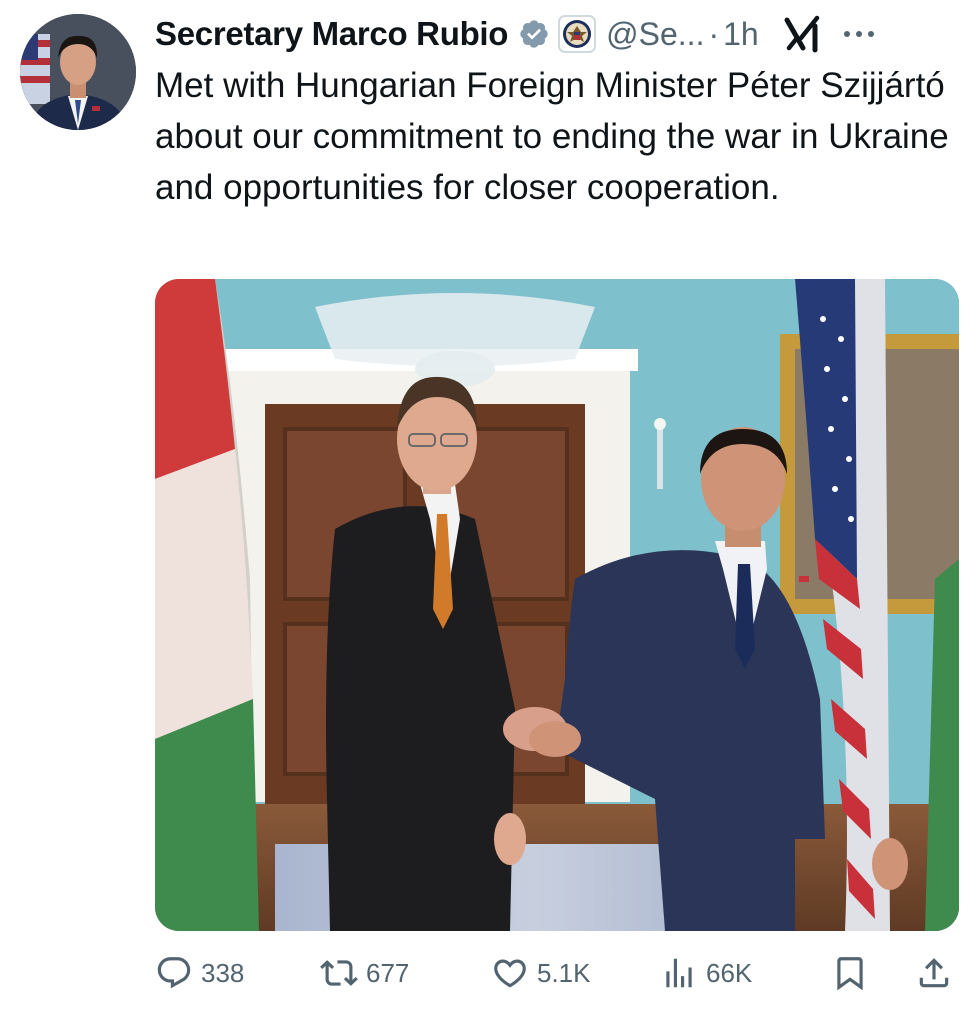 This screenshot has width=980, height=1018. Describe the element at coordinates (199, 973) in the screenshot. I see `reply-button: 338` at that location.